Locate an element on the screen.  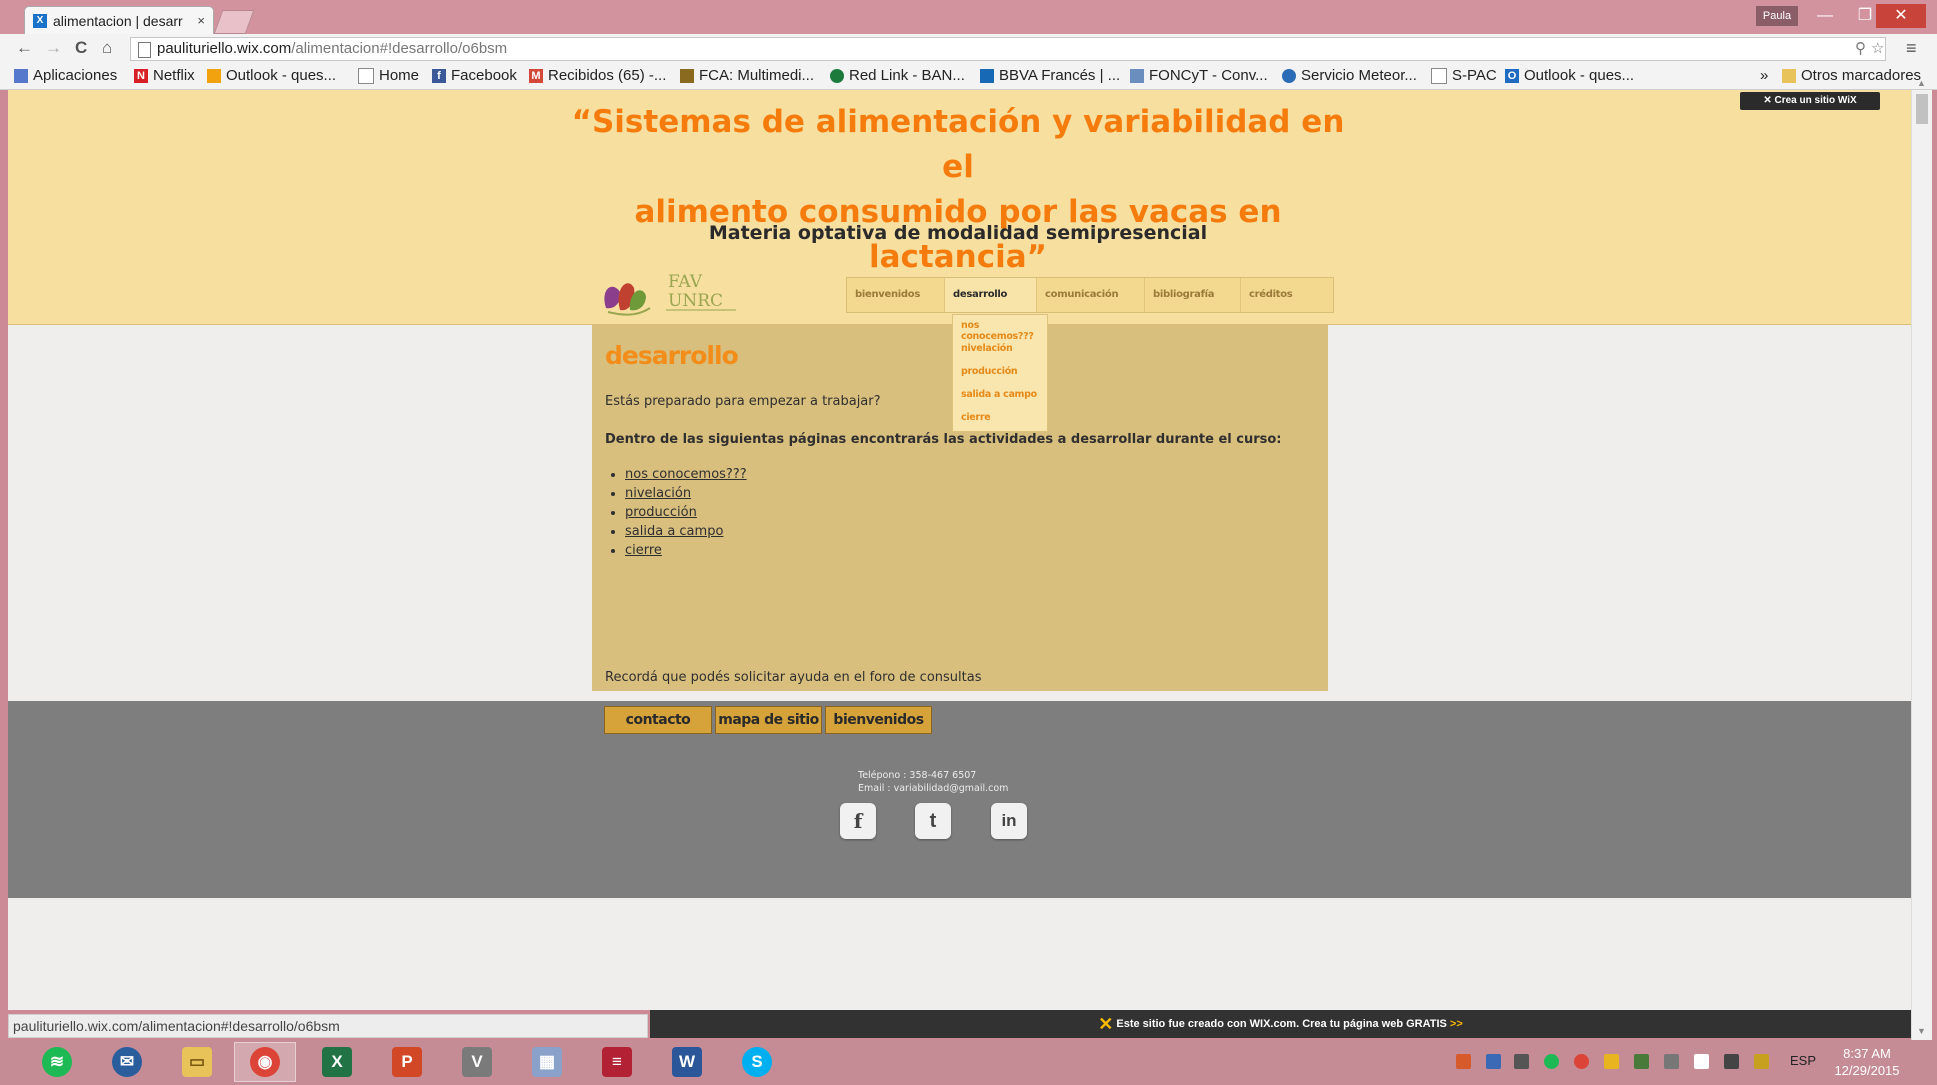
taskbar-chrome: ◉ is located at coordinates (265, 1062).